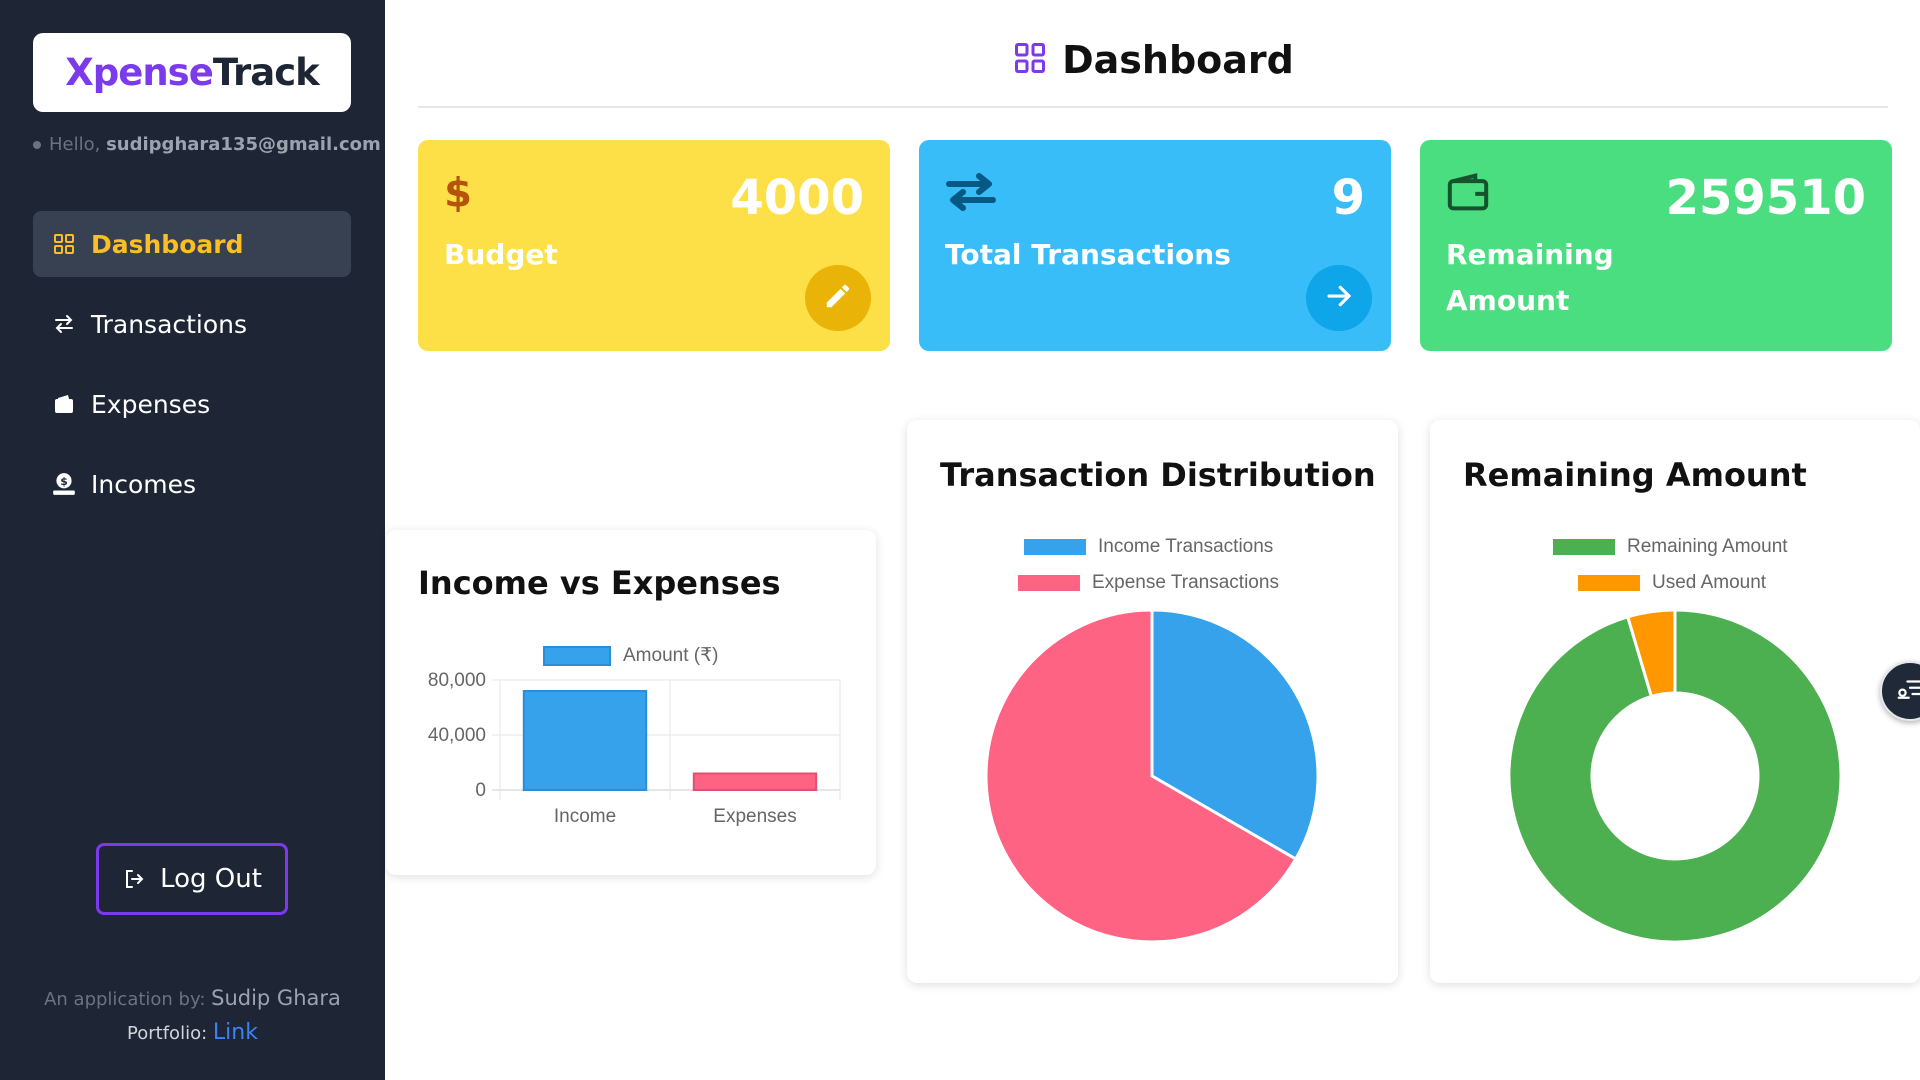  I want to click on remaining-card: 259510 Remaining Amount, so click(1656, 245).